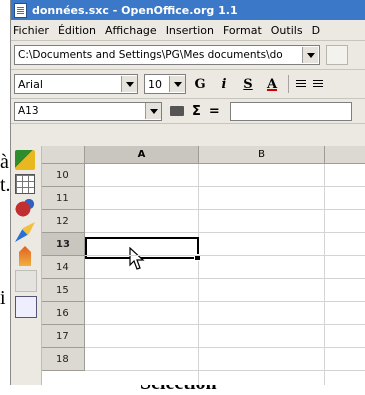 Image resolution: width=365 pixels, height=395 pixels. Describe the element at coordinates (63, 244) in the screenshot. I see `row-header-13: 13` at that location.